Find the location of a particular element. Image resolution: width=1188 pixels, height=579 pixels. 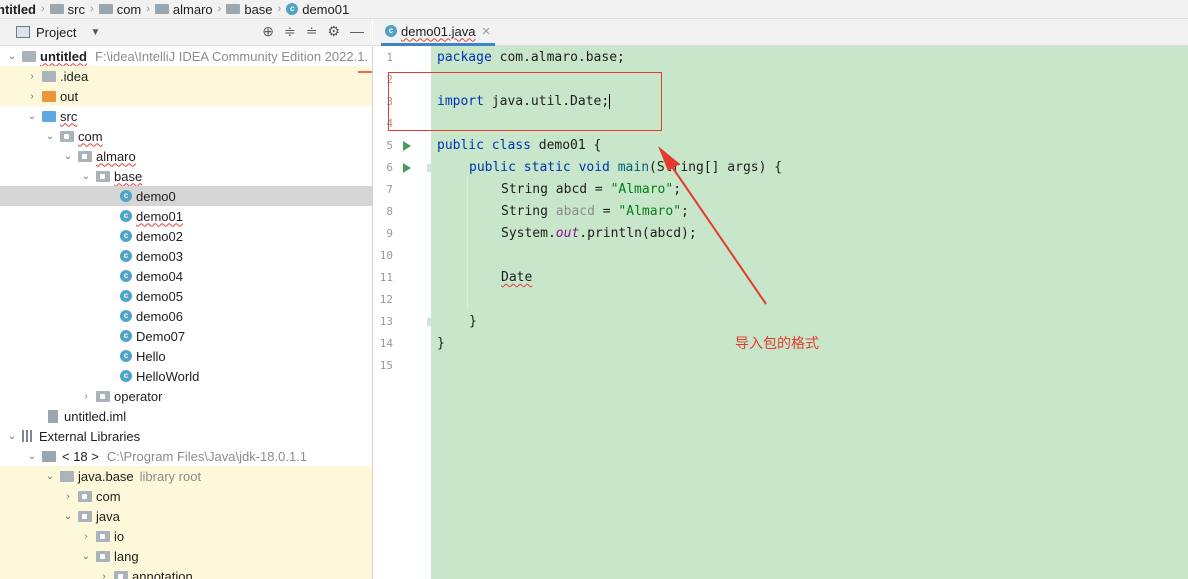

tree-item-lib-java: ⌄ java is located at coordinates (186, 516).